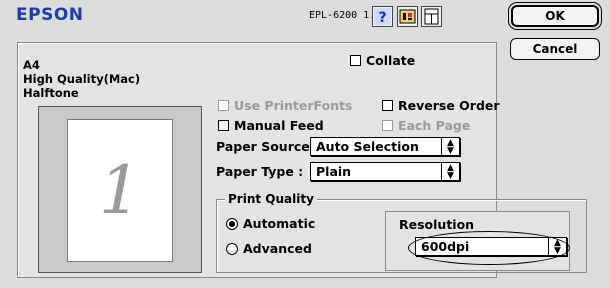  What do you see at coordinates (431, 16) in the screenshot?
I see `layout-icon` at bounding box center [431, 16].